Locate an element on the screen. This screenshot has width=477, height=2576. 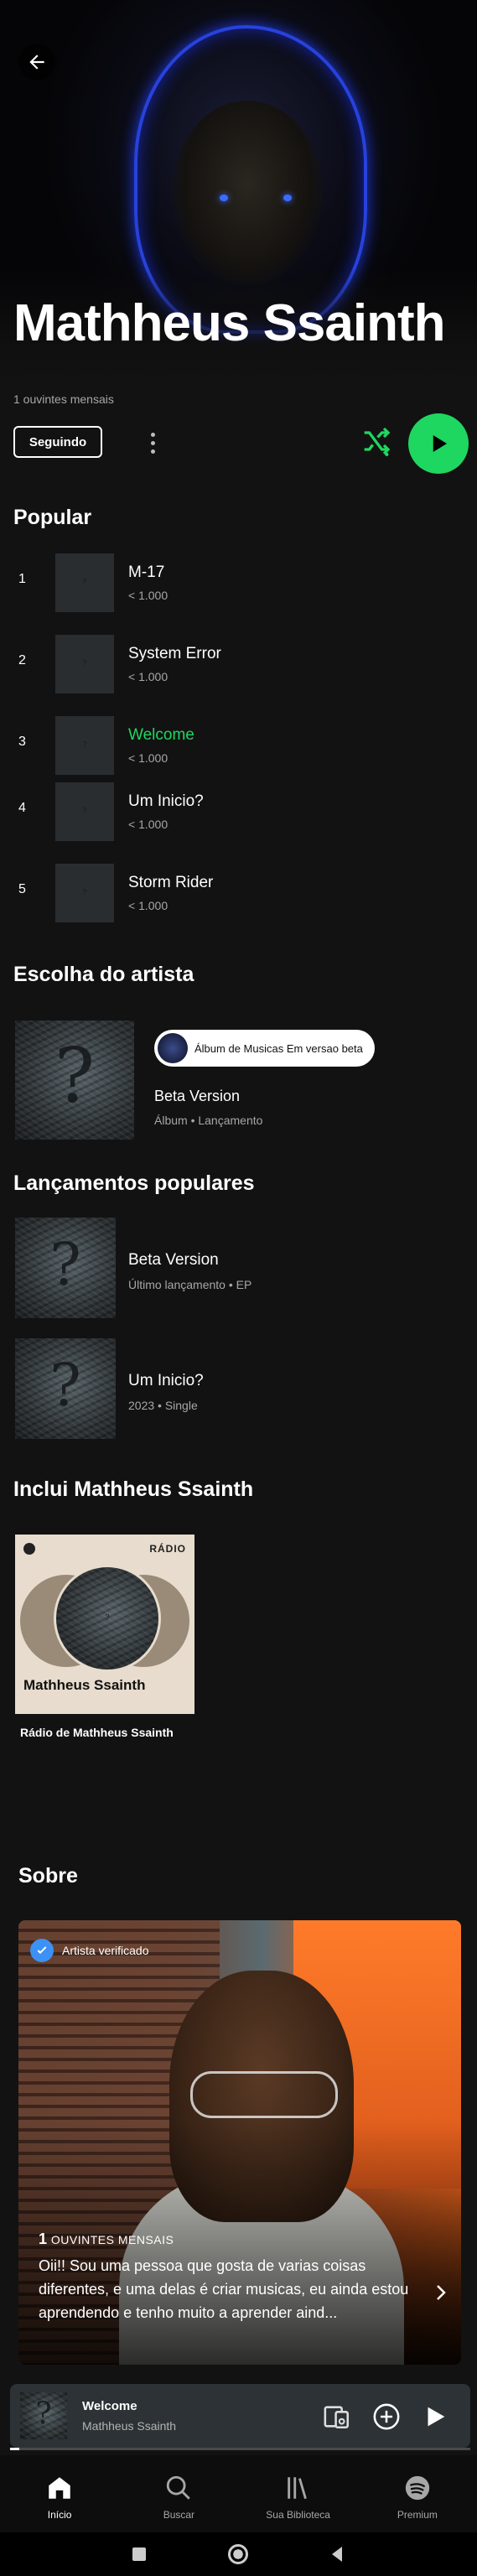
release-name: Um Inicio? is located at coordinates (166, 1380).